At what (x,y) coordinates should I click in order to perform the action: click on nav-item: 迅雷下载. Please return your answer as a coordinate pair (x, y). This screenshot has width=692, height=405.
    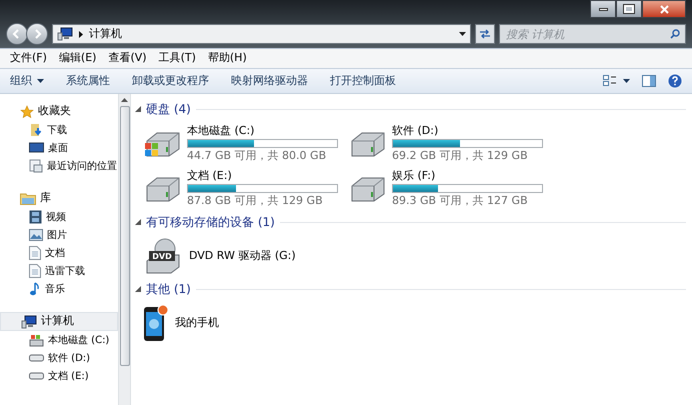
    Looking at the image, I should click on (59, 271).